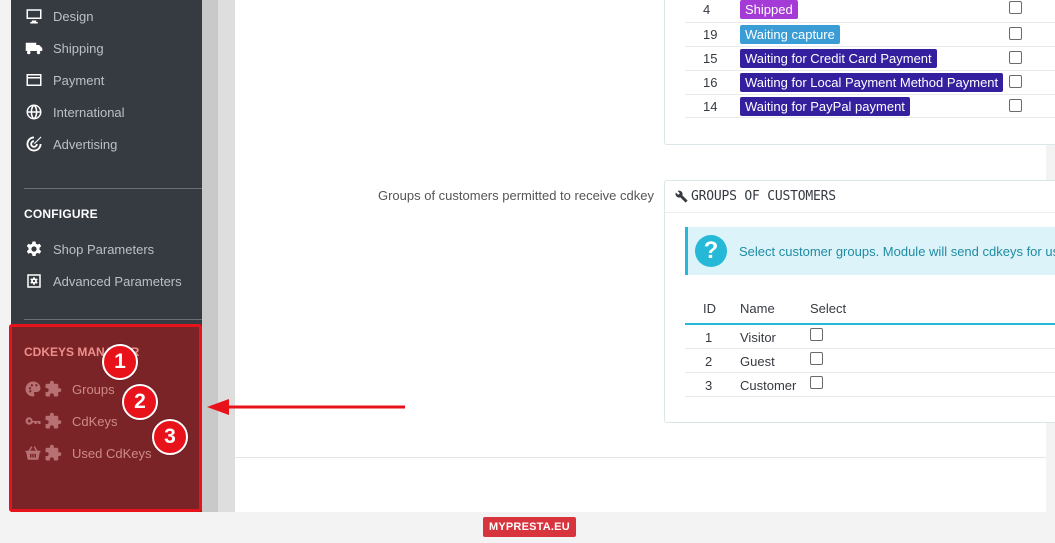 This screenshot has width=1055, height=543. What do you see at coordinates (106, 48) in the screenshot?
I see `sidebar-item-shipping: Shipping` at bounding box center [106, 48].